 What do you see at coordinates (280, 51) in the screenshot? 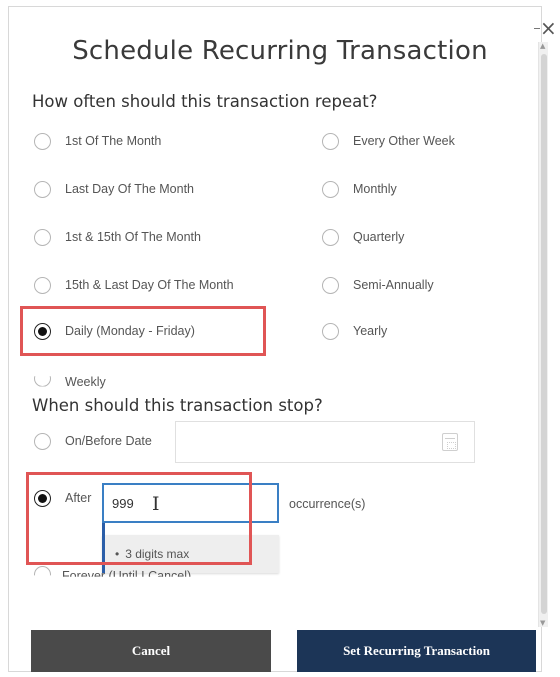
I see `dialog-title: Schedule Recurring Transaction` at bounding box center [280, 51].